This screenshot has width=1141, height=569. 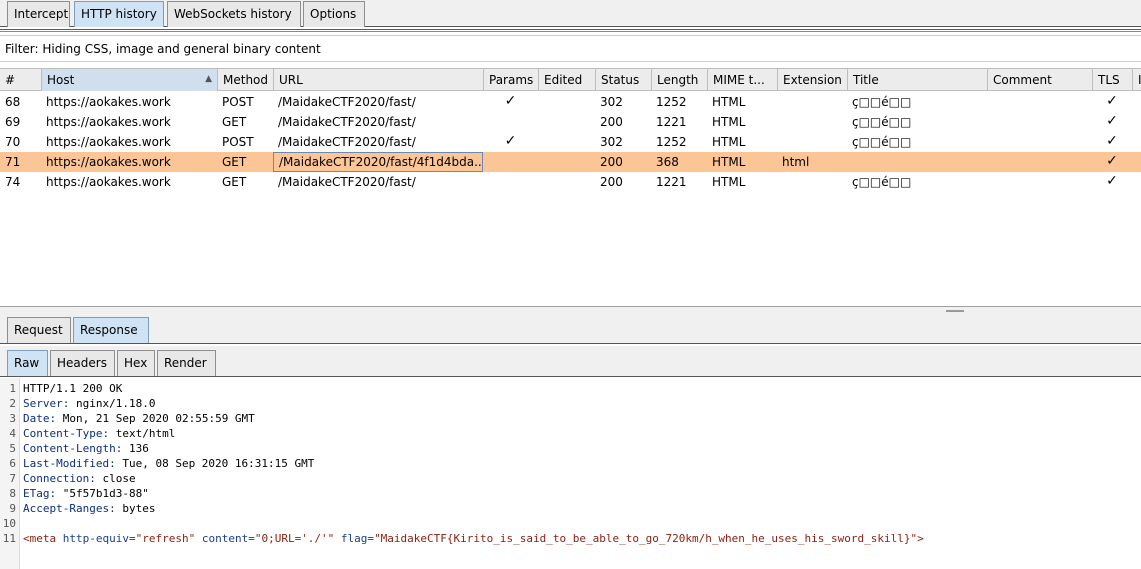 I want to click on line-number: 5, so click(x=12, y=448).